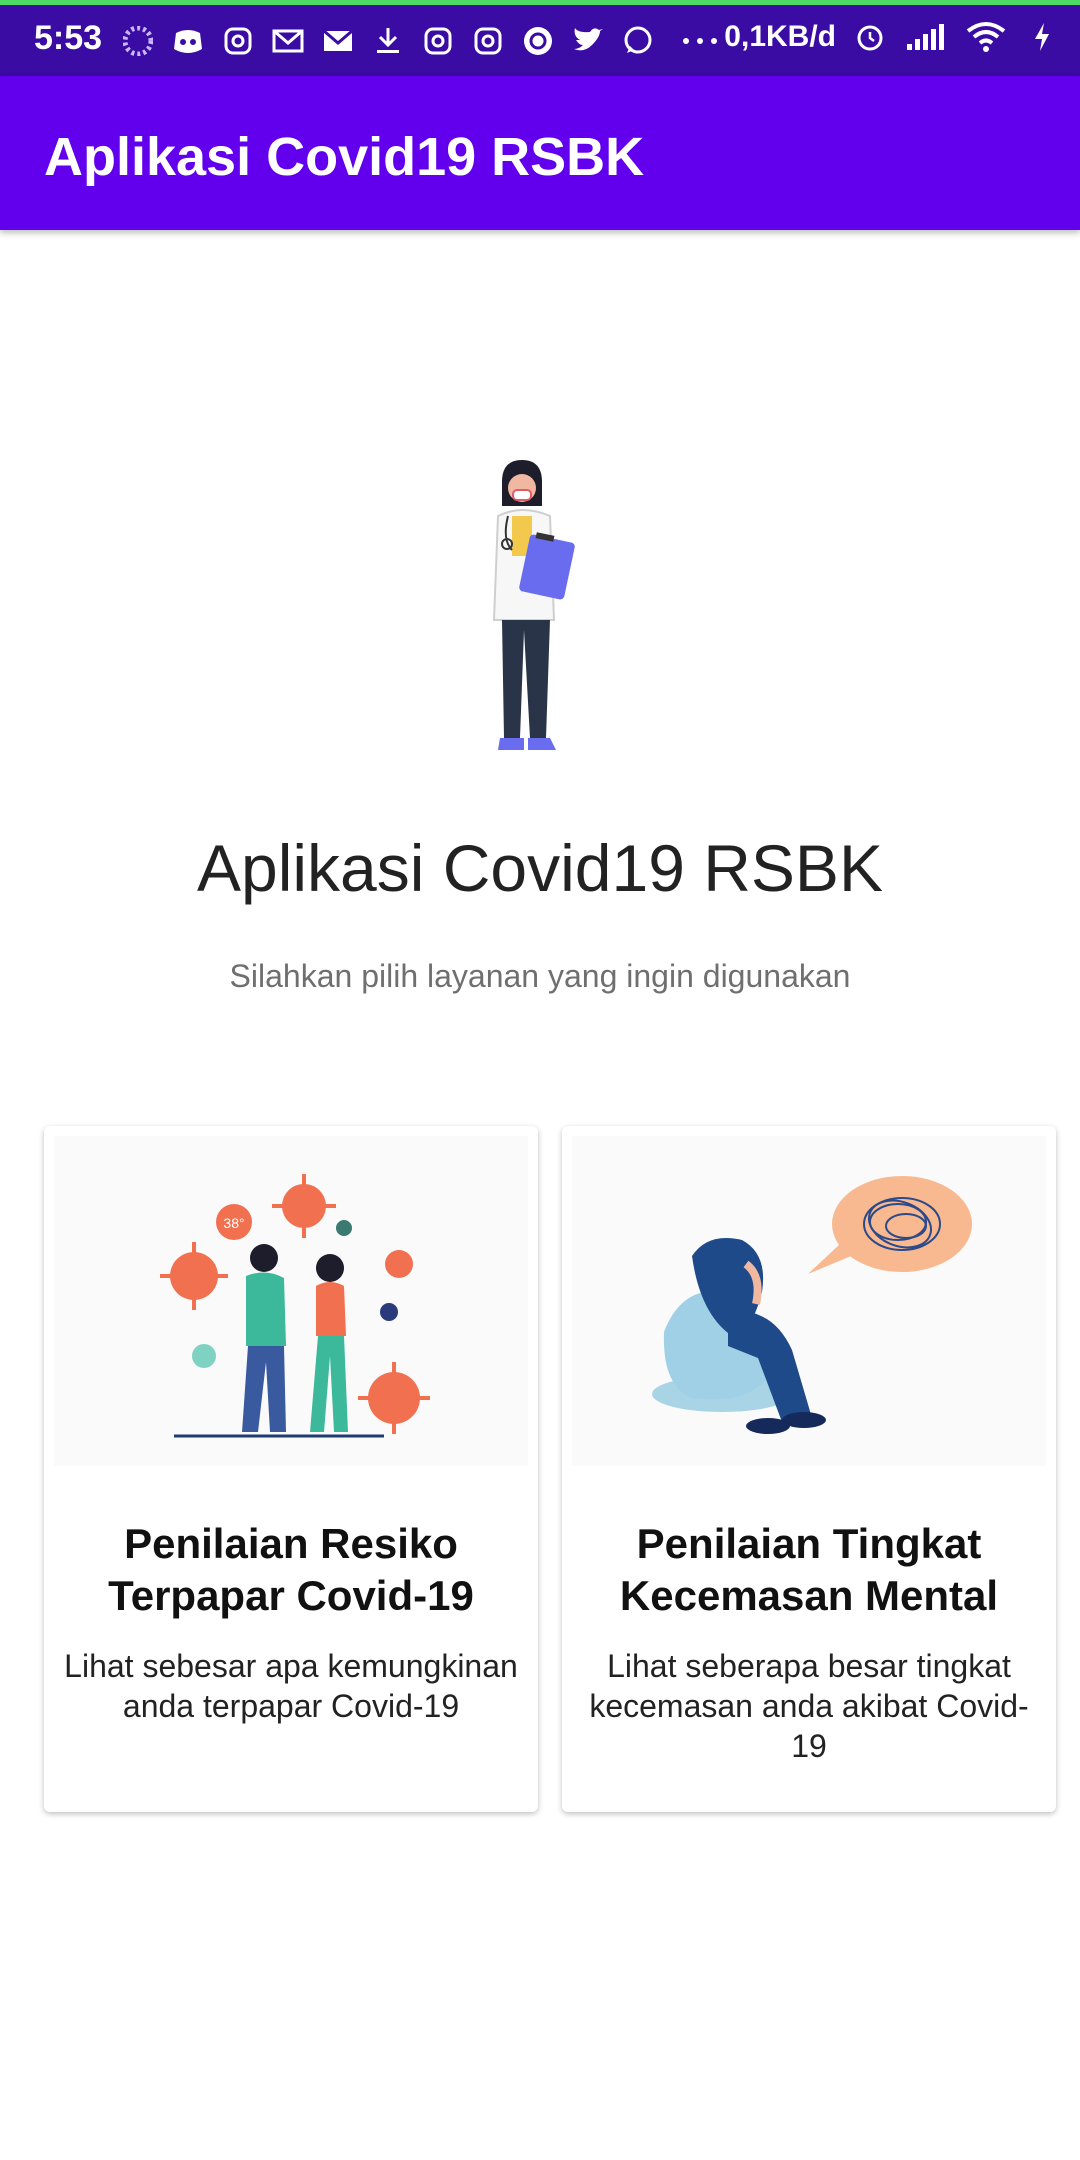  Describe the element at coordinates (68, 38) in the screenshot. I see `status-time: 5:53` at that location.